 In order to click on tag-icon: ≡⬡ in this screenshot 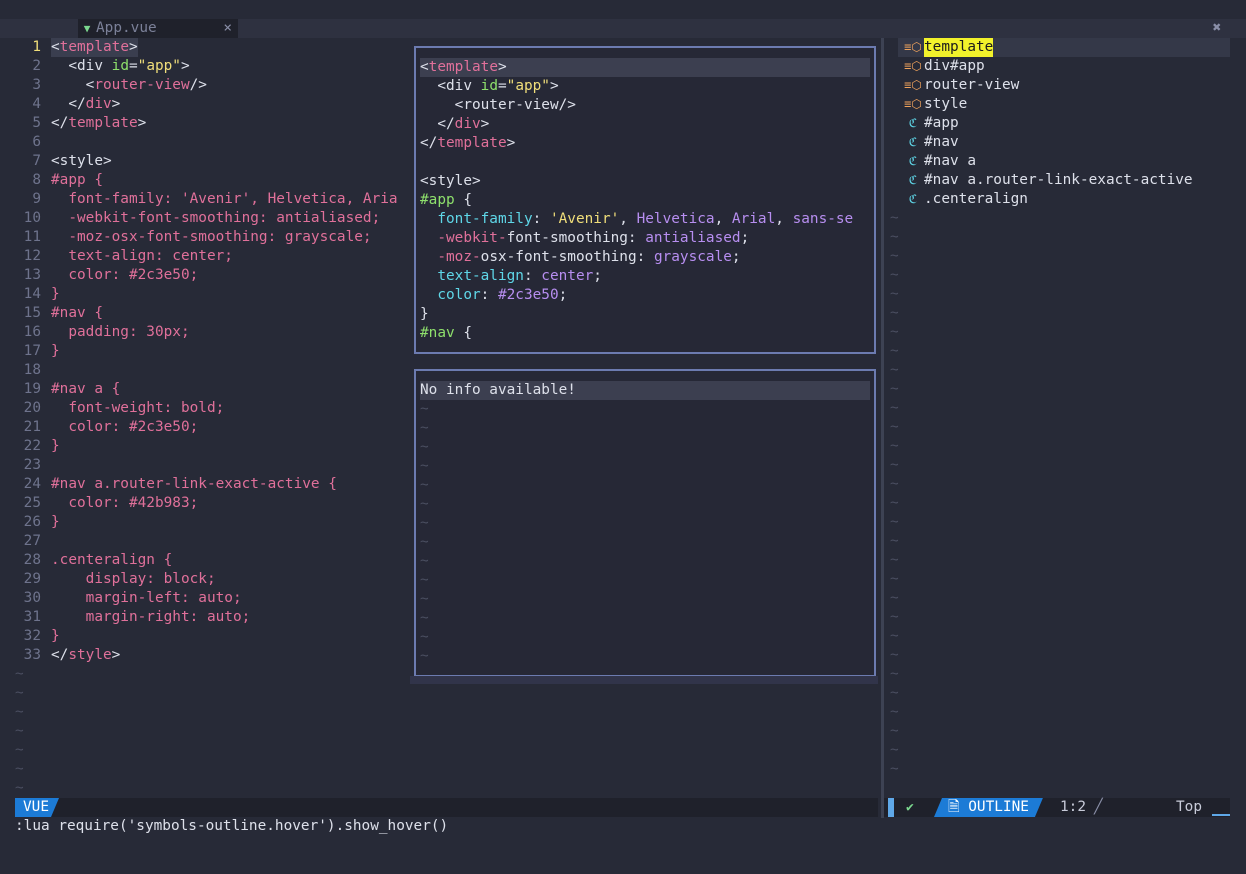, I will do `click(913, 47)`.